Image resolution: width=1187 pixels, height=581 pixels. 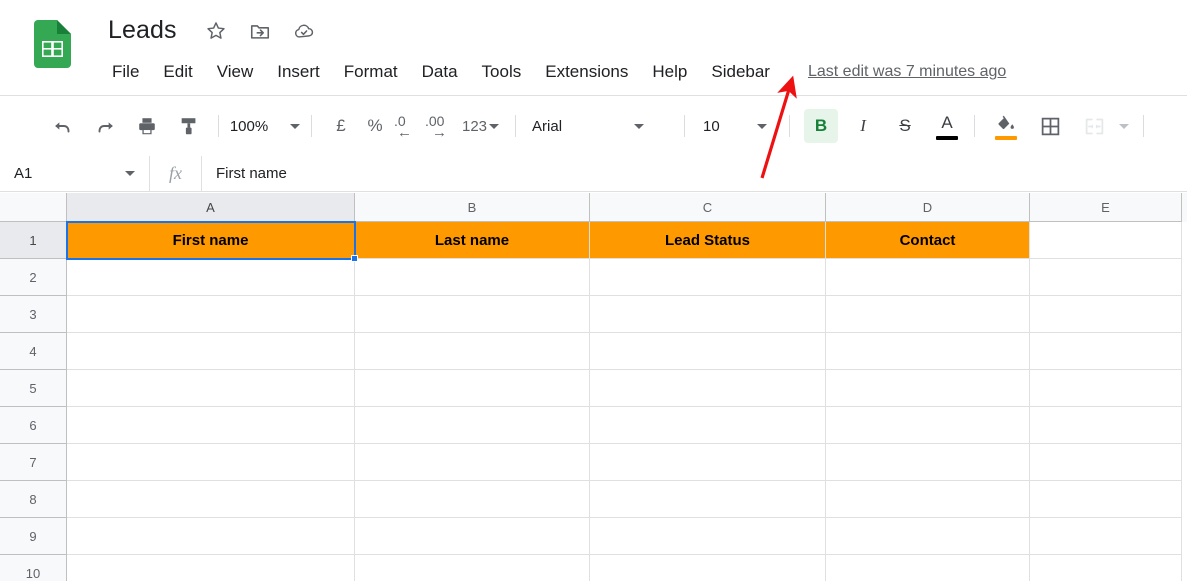 I want to click on cell-D6, so click(x=928, y=425).